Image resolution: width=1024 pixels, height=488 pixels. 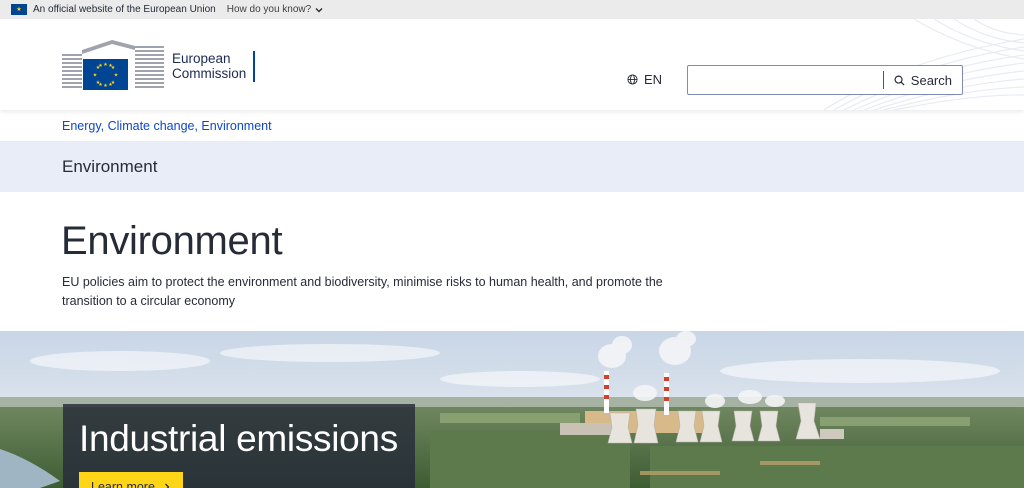 I want to click on search-icon, so click(x=899, y=80).